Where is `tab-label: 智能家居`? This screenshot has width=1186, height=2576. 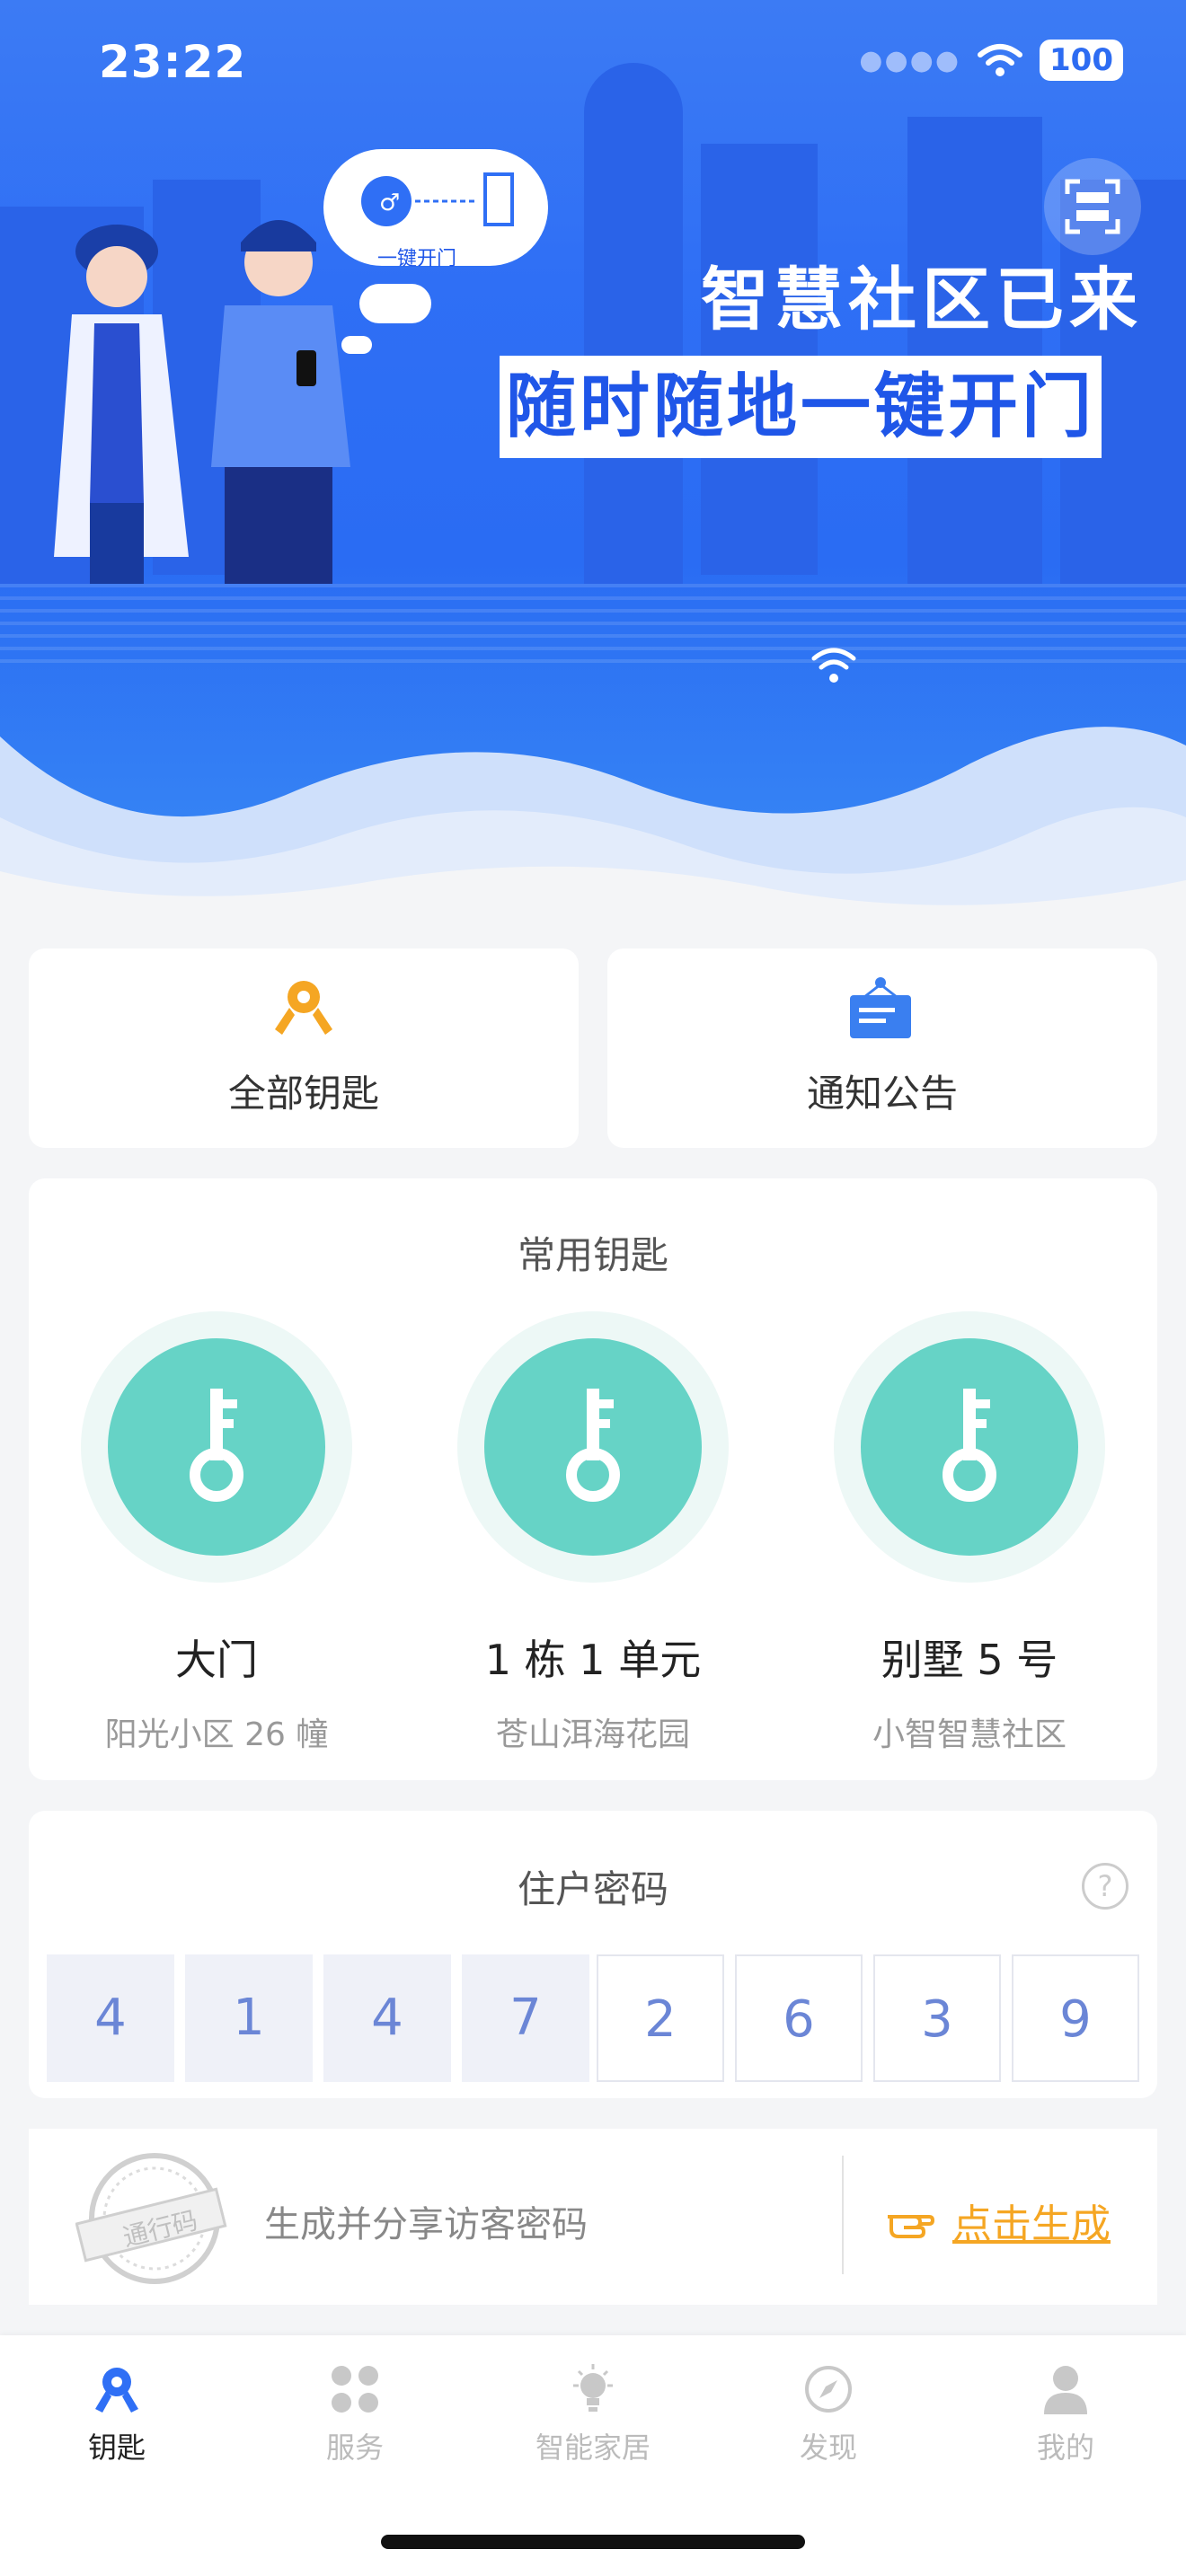 tab-label: 智能家居 is located at coordinates (593, 2447).